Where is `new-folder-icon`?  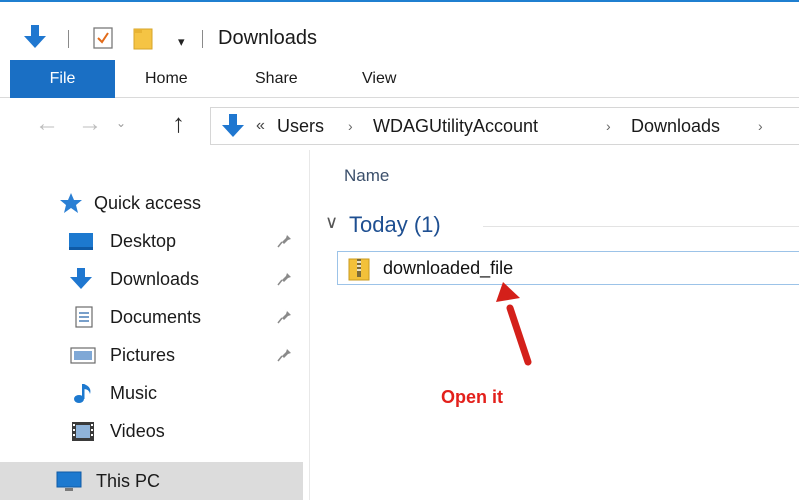 new-folder-icon is located at coordinates (146, 38).